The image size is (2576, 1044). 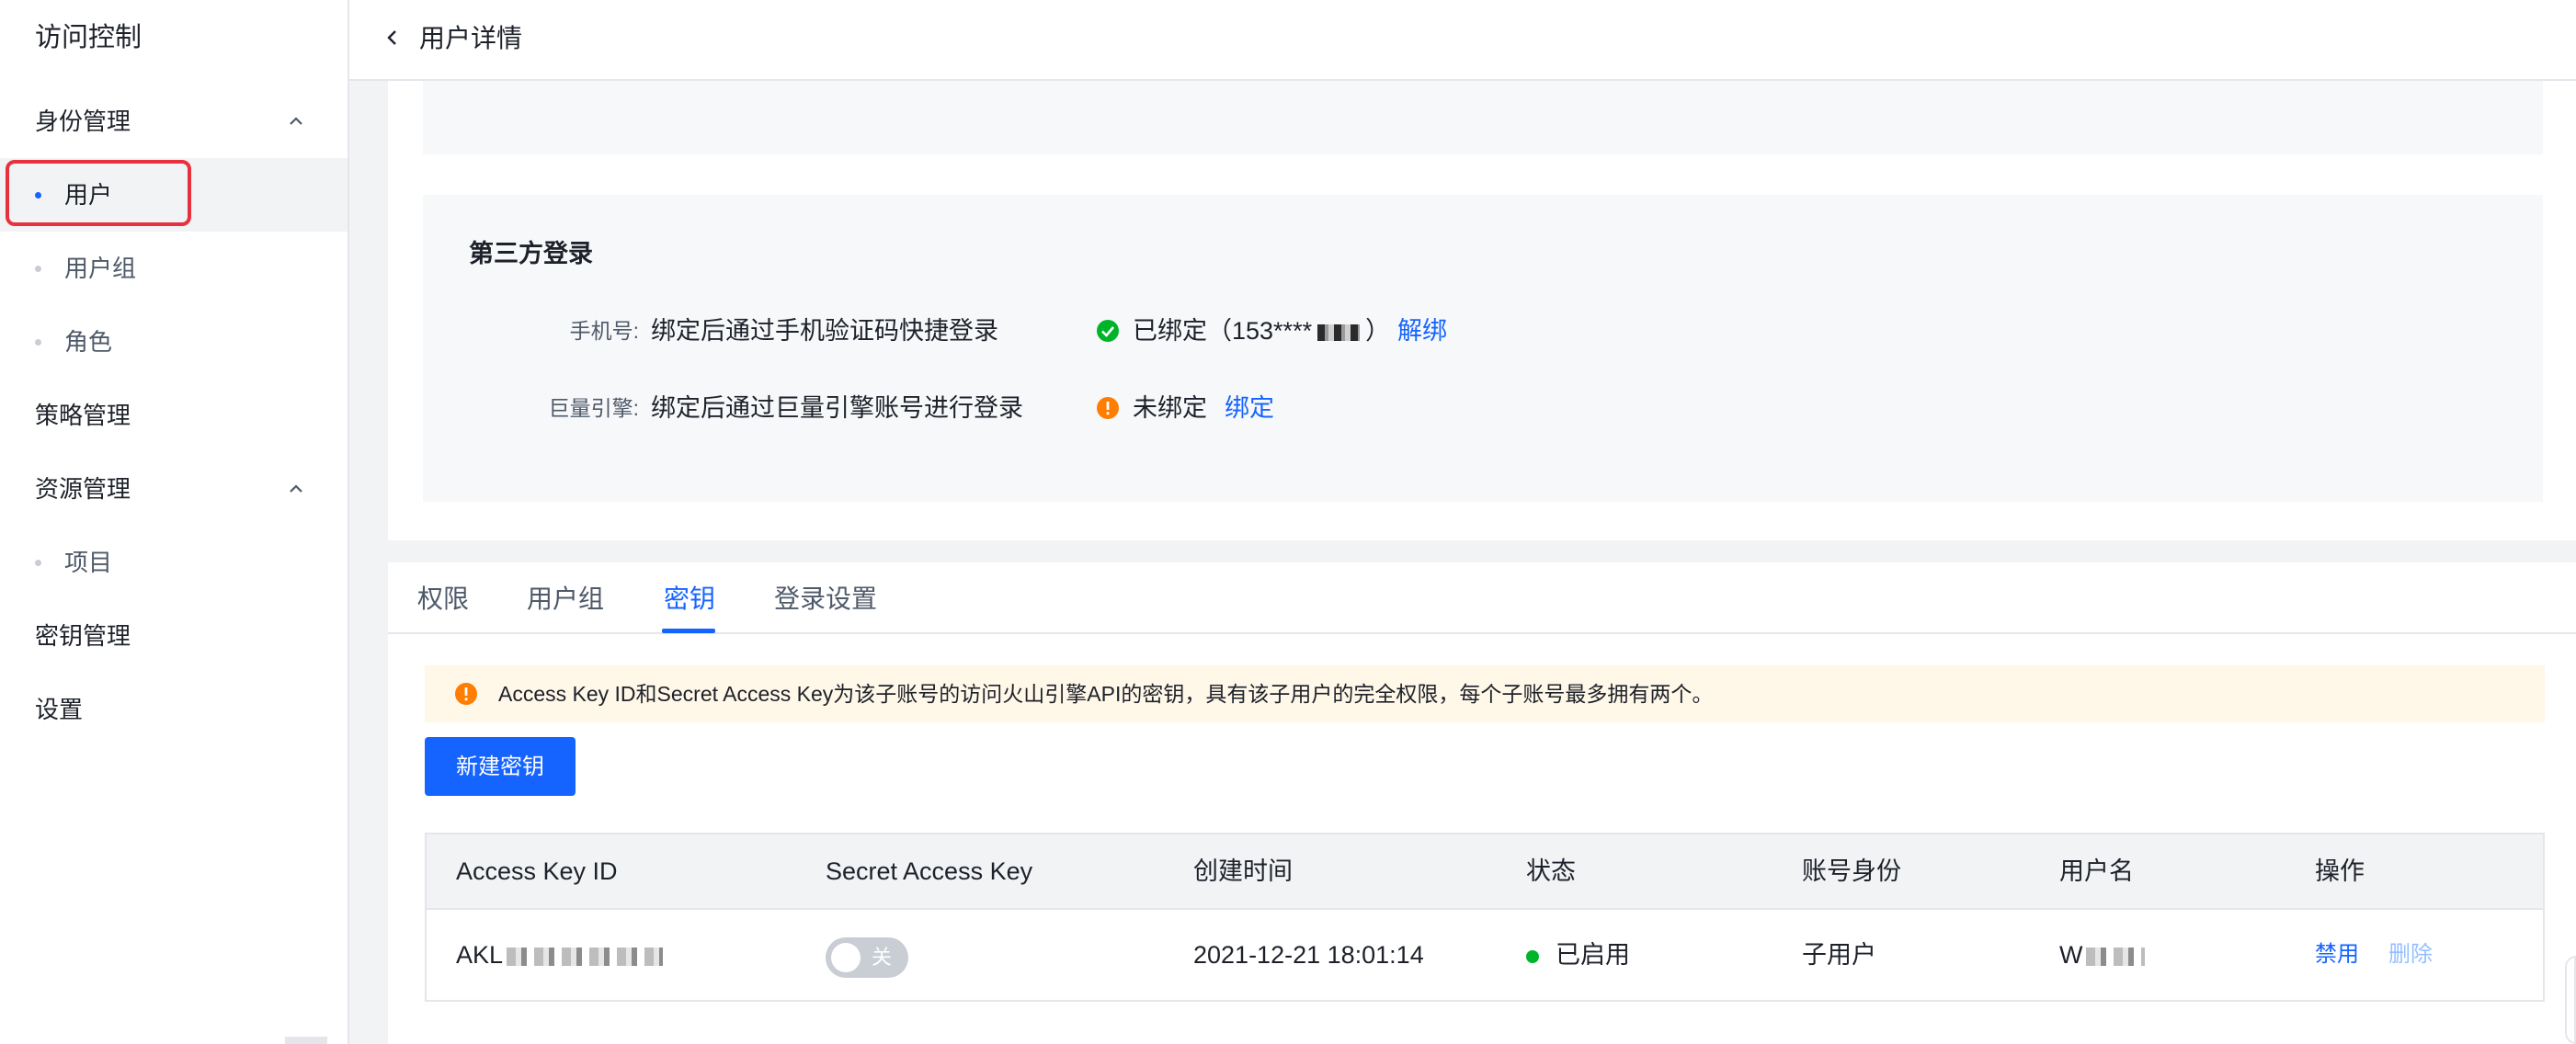 I want to click on sidebar-item-label: 用户, so click(x=88, y=195).